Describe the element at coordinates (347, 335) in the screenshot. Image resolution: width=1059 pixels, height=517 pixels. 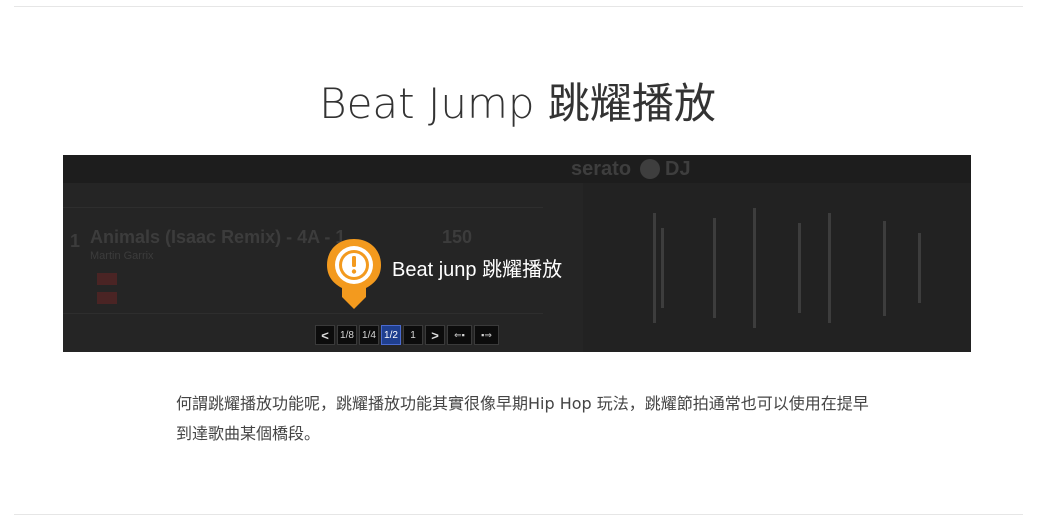
I see `beat-size-1-8-button: 1/8` at that location.